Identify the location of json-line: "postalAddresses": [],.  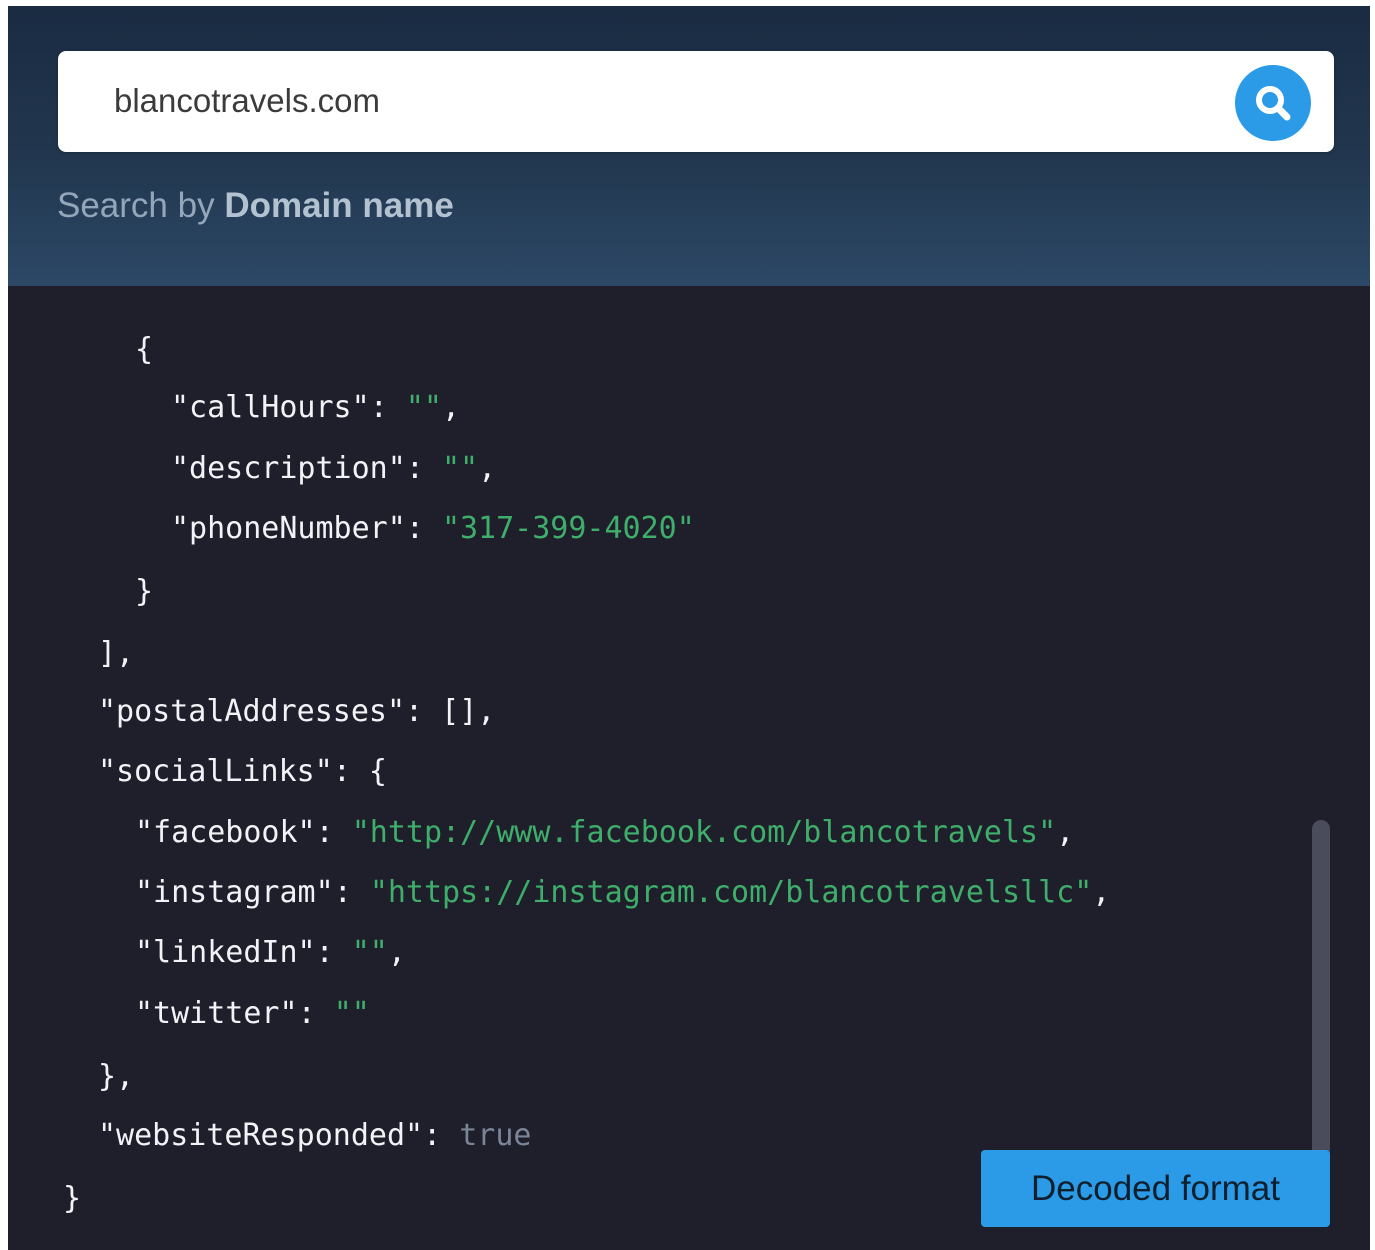
(296, 712).